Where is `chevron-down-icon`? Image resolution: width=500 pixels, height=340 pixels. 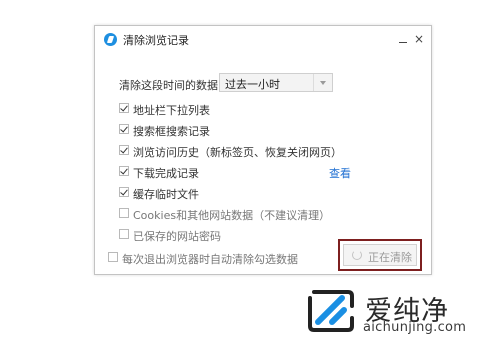 chevron-down-icon is located at coordinates (322, 82).